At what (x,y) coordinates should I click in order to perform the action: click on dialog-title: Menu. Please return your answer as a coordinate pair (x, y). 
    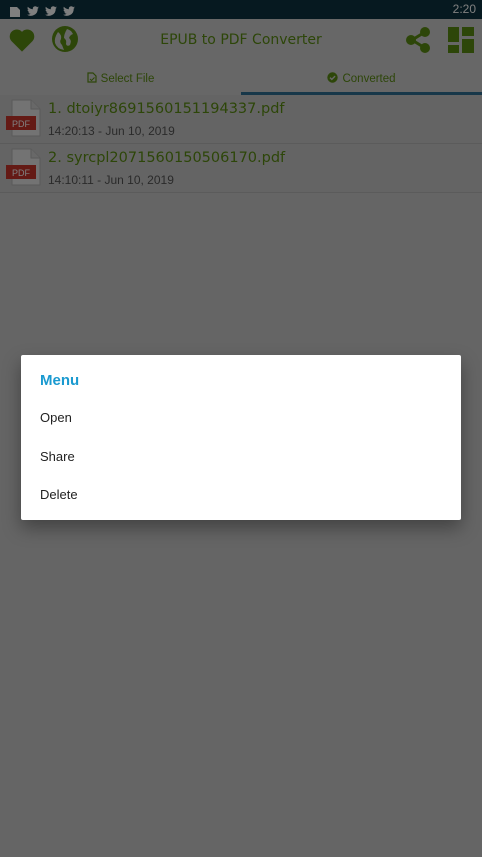
    Looking at the image, I should click on (60, 380).